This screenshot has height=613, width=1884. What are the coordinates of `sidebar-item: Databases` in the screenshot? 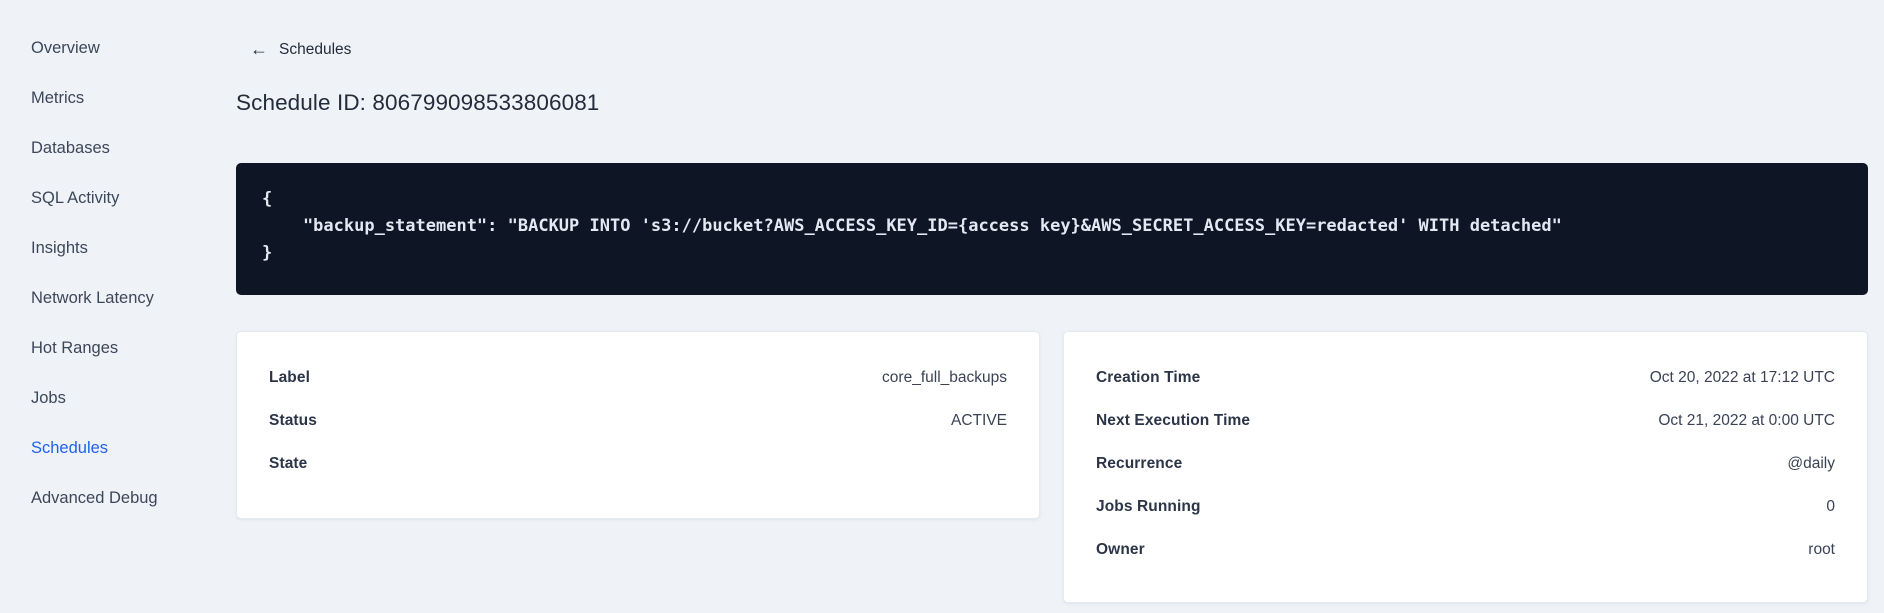 It's located at (100, 148).